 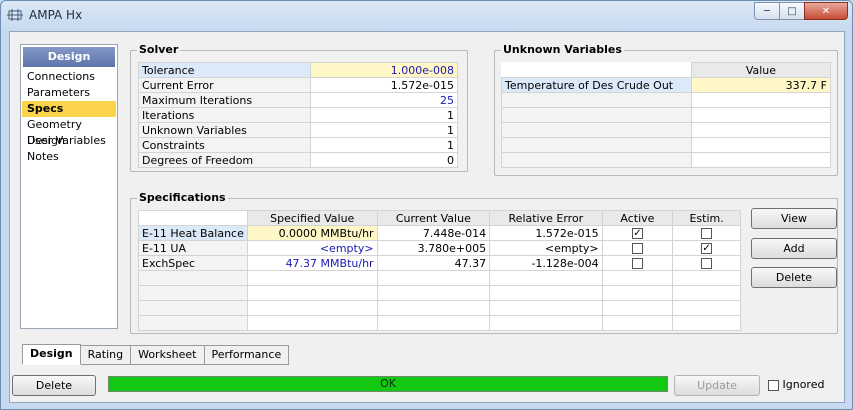 I want to click on heat-exchanger-icon, so click(x=15, y=15).